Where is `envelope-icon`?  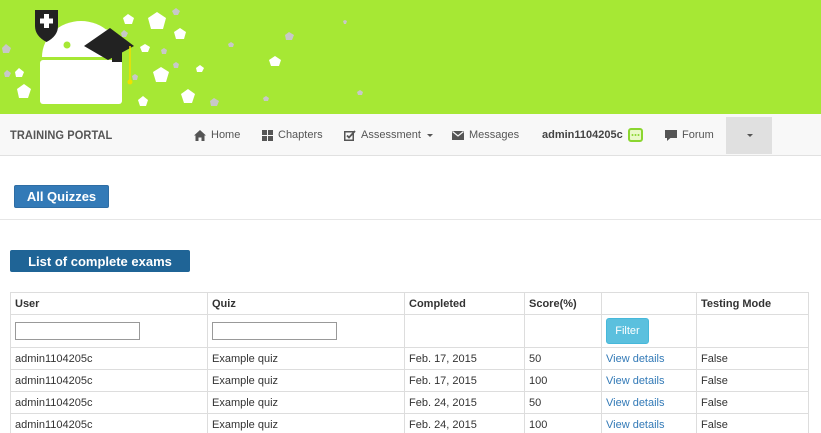 envelope-icon is located at coordinates (458, 135).